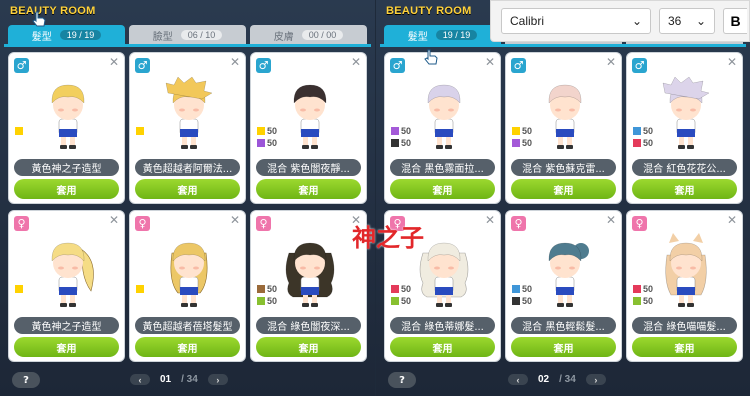 Image resolution: width=750 pixels, height=396 pixels. I want to click on font-toolbar: Calibri ⌄ 36 ⌄ B, so click(620, 21).